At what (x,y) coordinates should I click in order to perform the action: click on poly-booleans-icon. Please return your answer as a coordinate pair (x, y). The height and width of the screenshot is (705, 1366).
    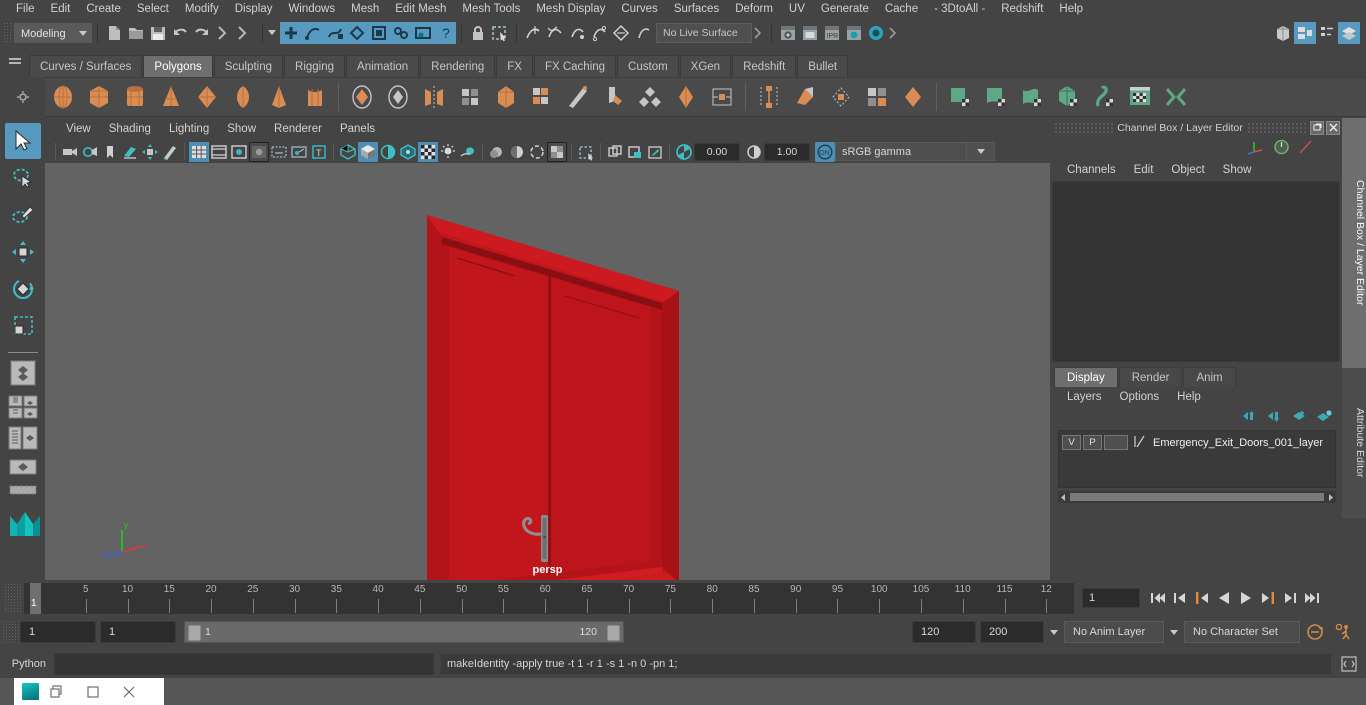
    Looking at the image, I should click on (362, 97).